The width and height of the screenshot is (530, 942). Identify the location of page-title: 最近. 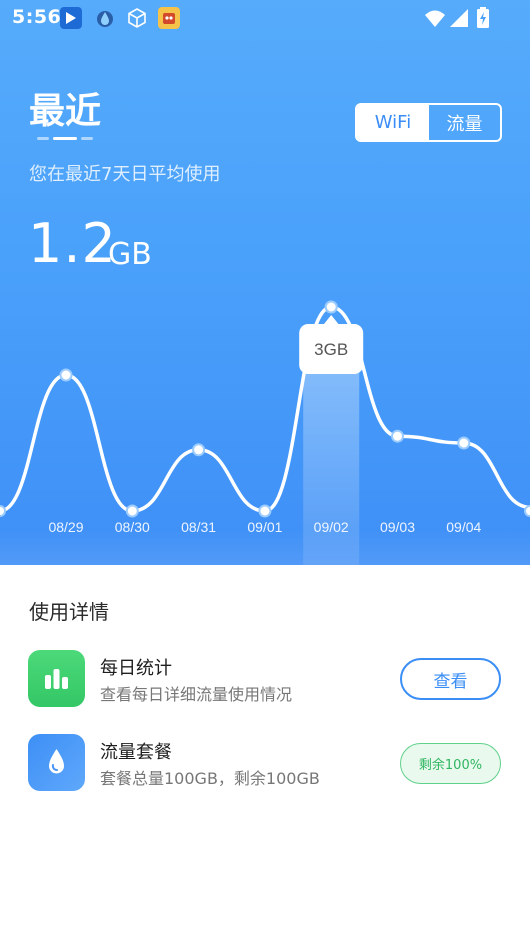
(65, 111).